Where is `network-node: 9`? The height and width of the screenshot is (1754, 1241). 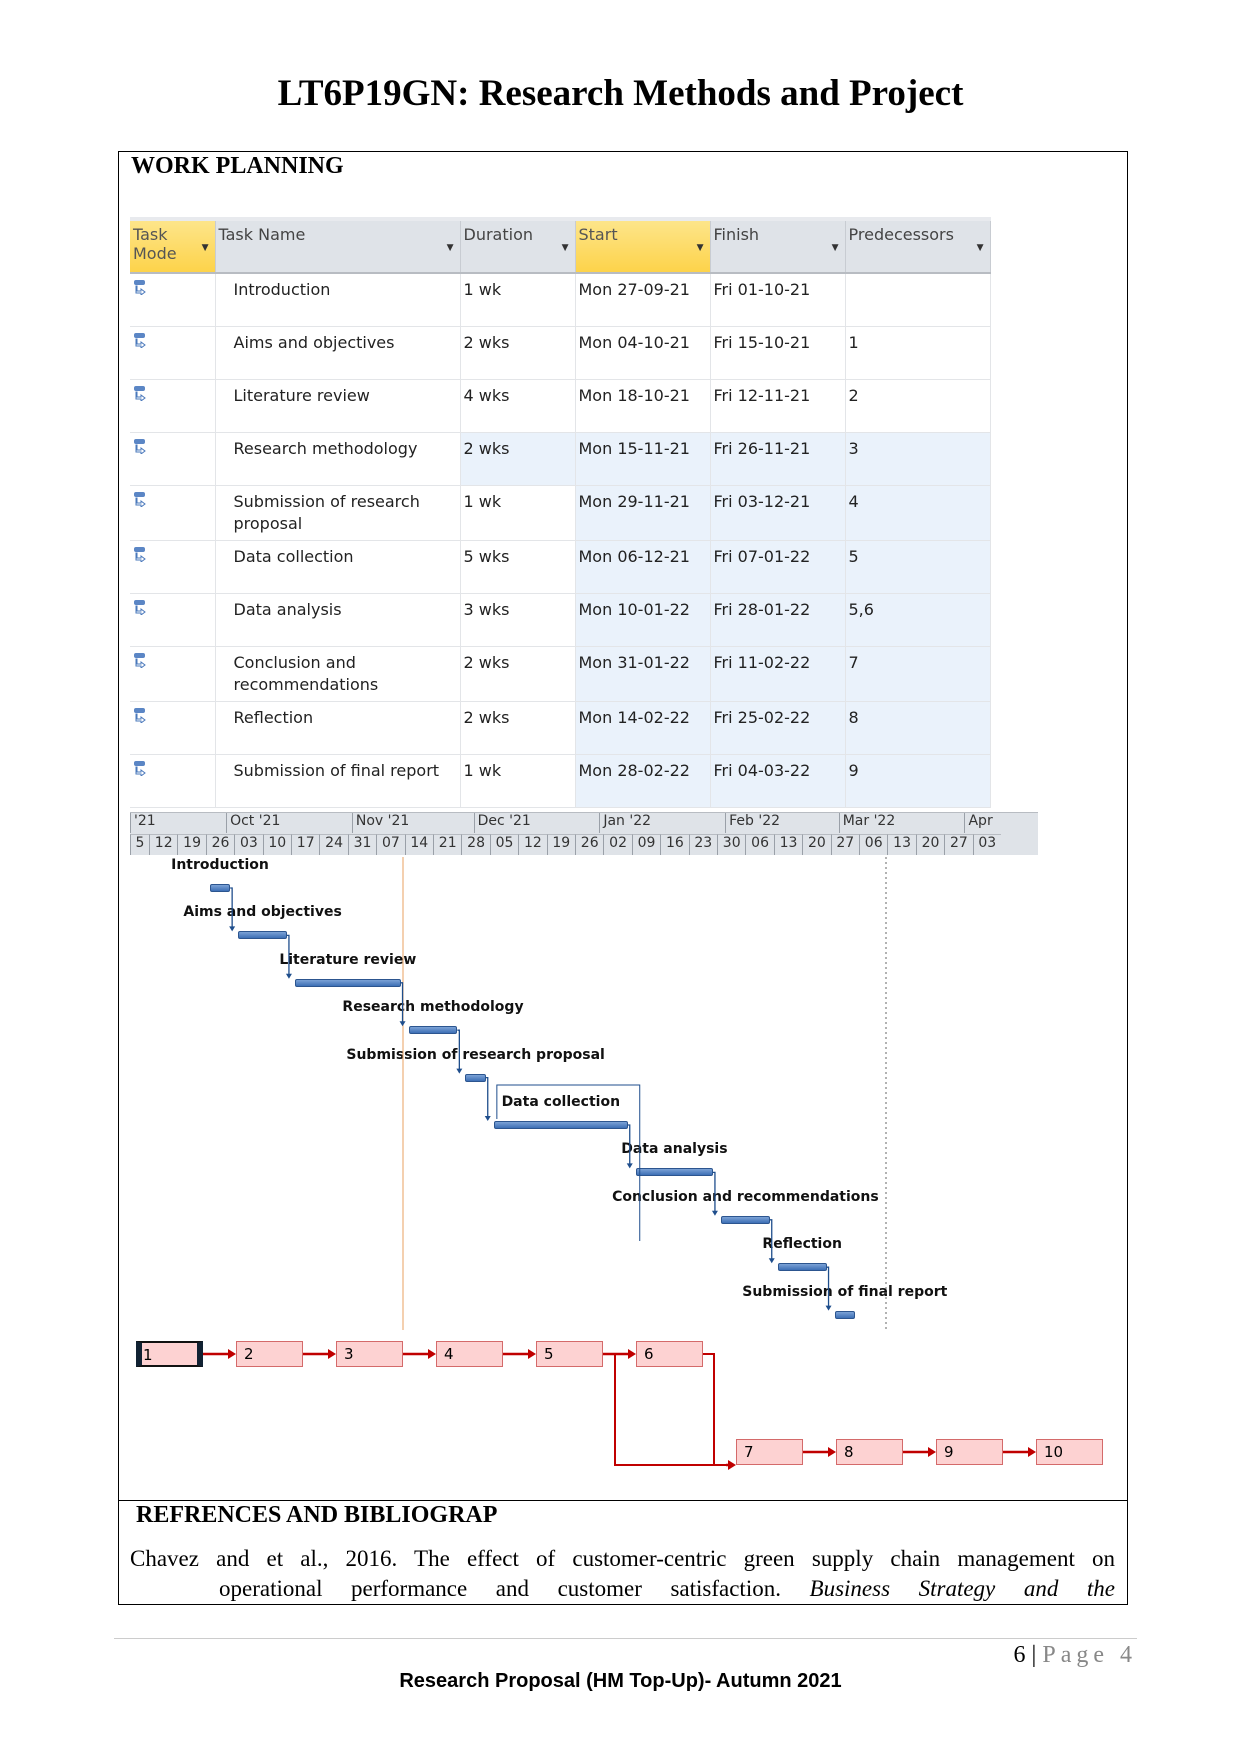
network-node: 9 is located at coordinates (969, 1452).